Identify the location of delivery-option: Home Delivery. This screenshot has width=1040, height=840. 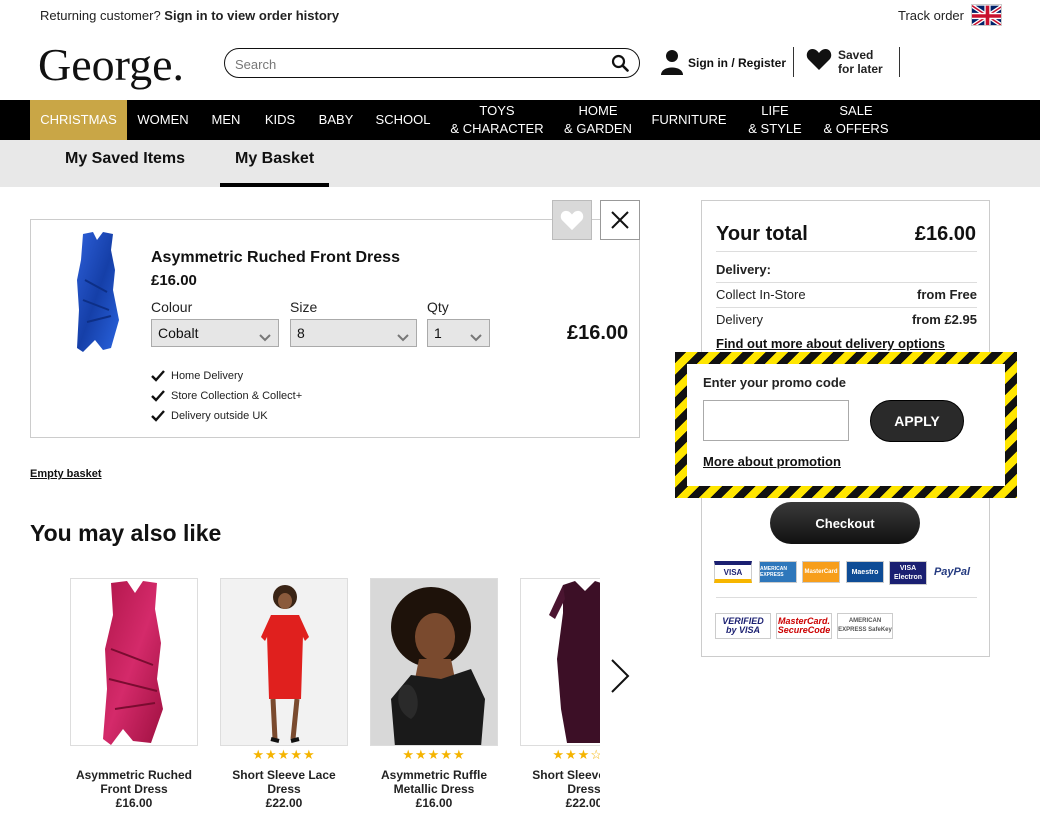
(197, 376).